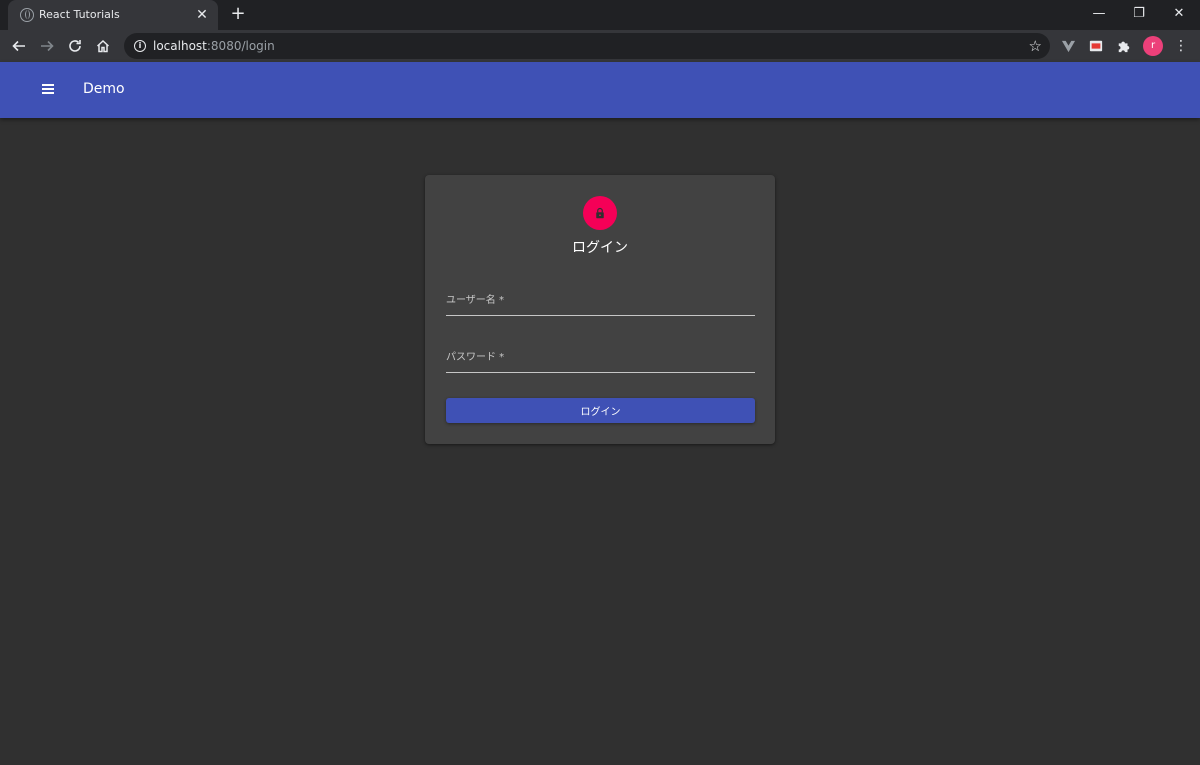 This screenshot has height=765, width=1200. What do you see at coordinates (27, 15) in the screenshot?
I see `globe-icon` at bounding box center [27, 15].